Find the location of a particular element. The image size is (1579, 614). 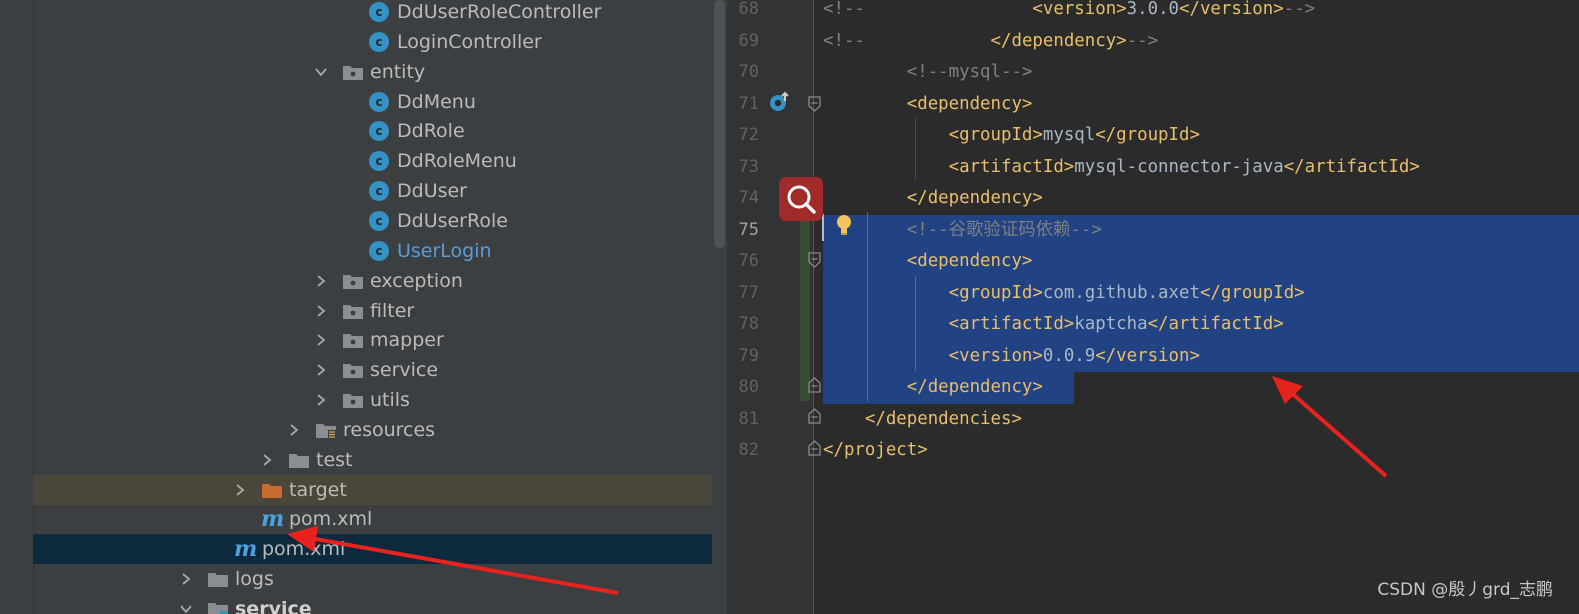

xml-comment: <!-- is located at coordinates (844, 40).